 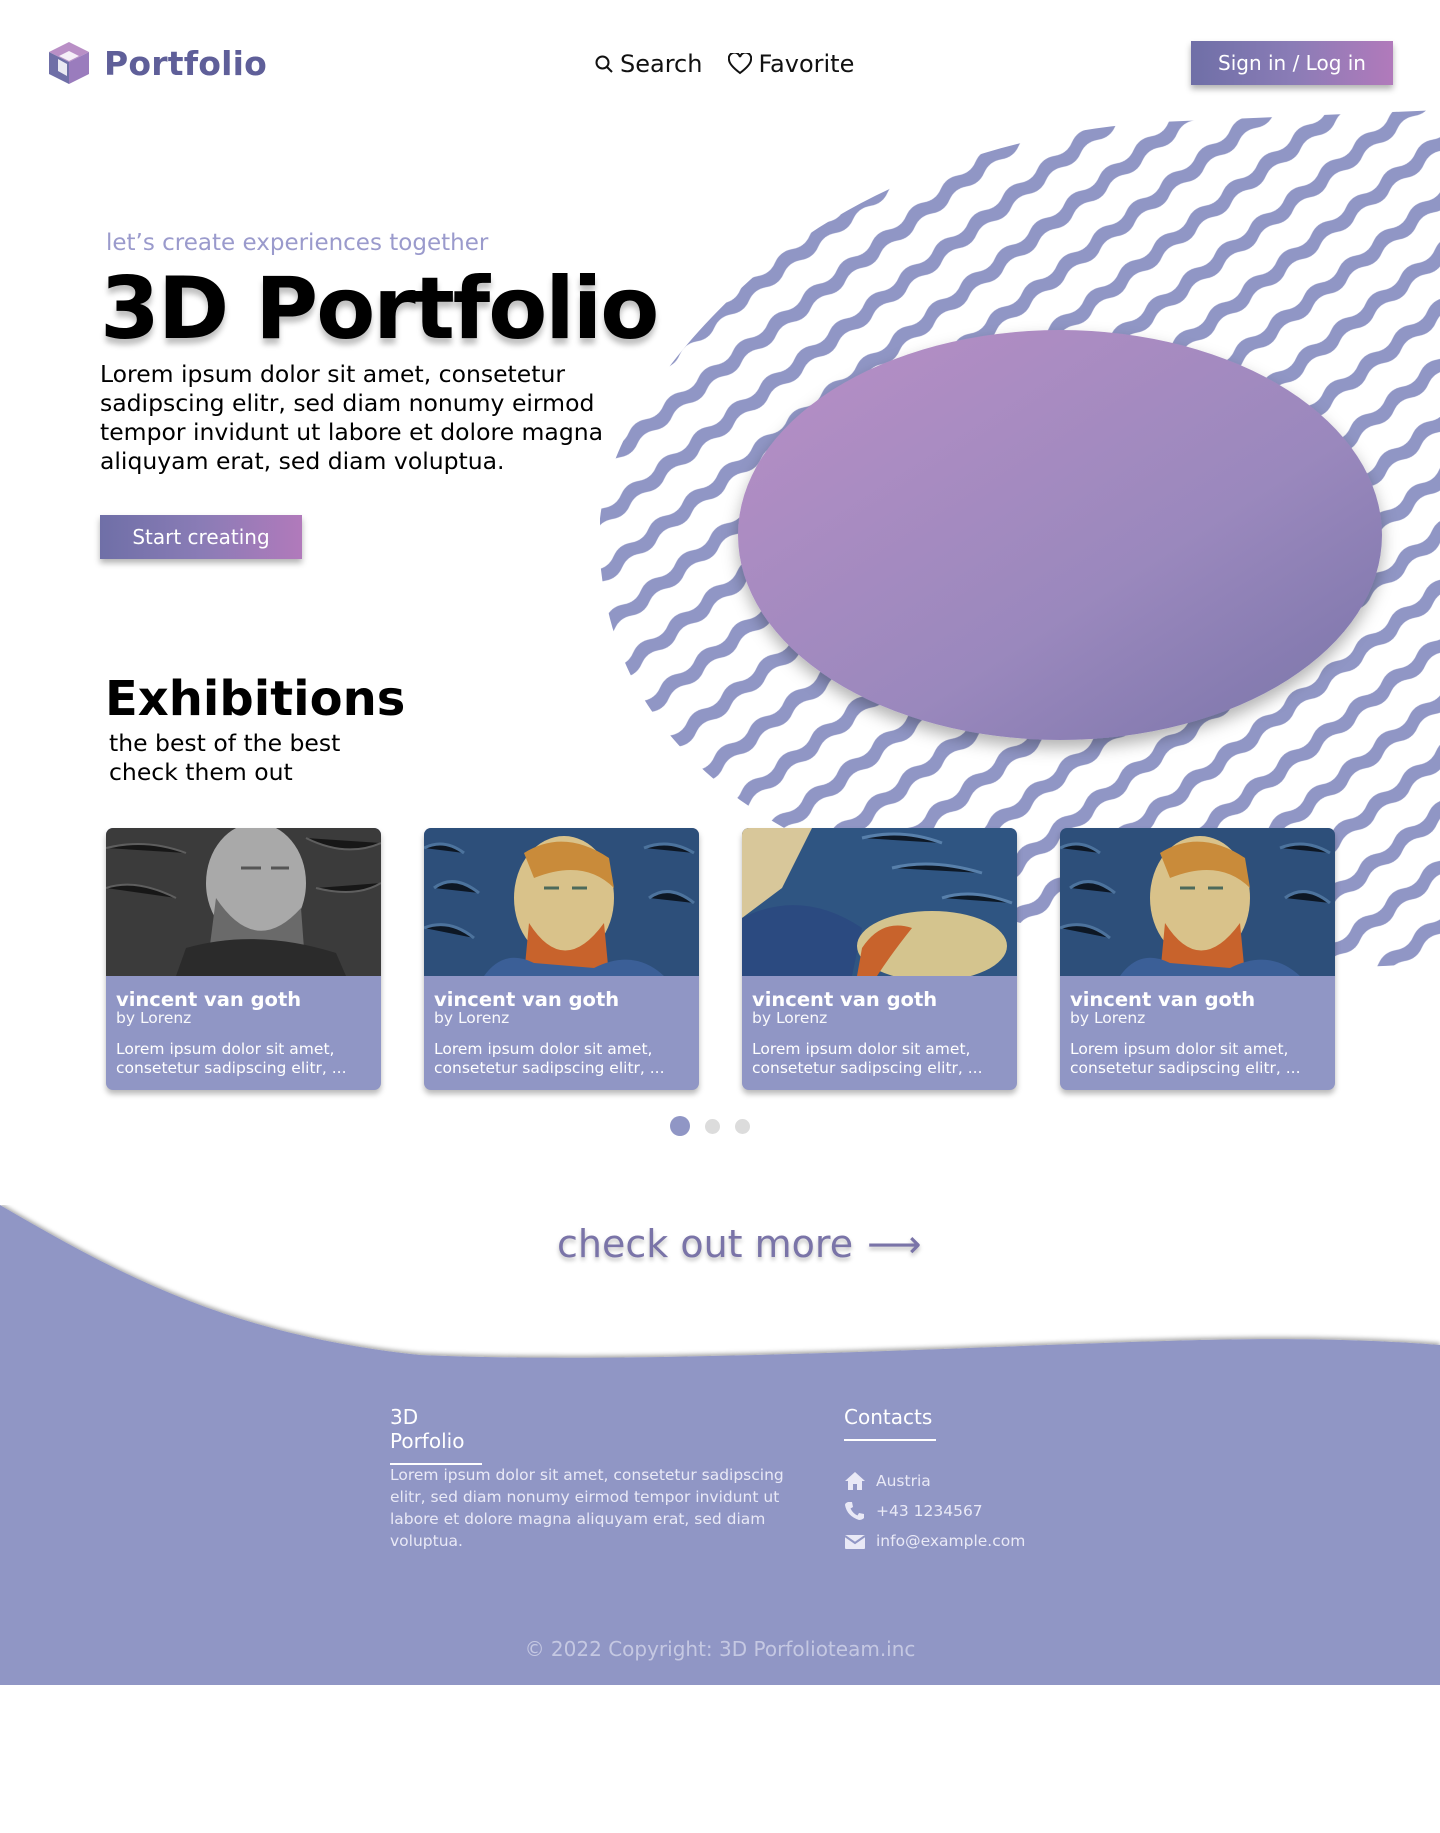 I want to click on signin-button: Sign in / Log in, so click(x=1292, y=63).